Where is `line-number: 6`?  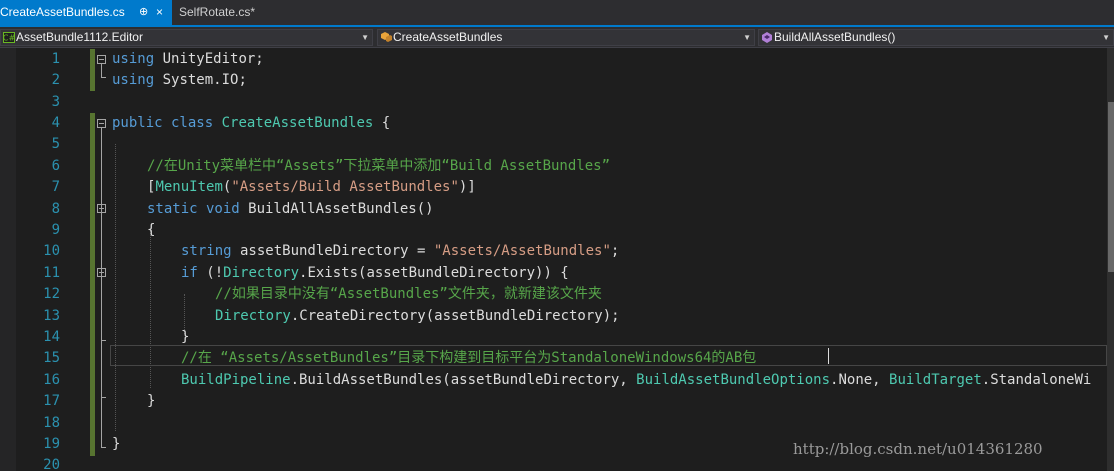
line-number: 6 is located at coordinates (55, 165).